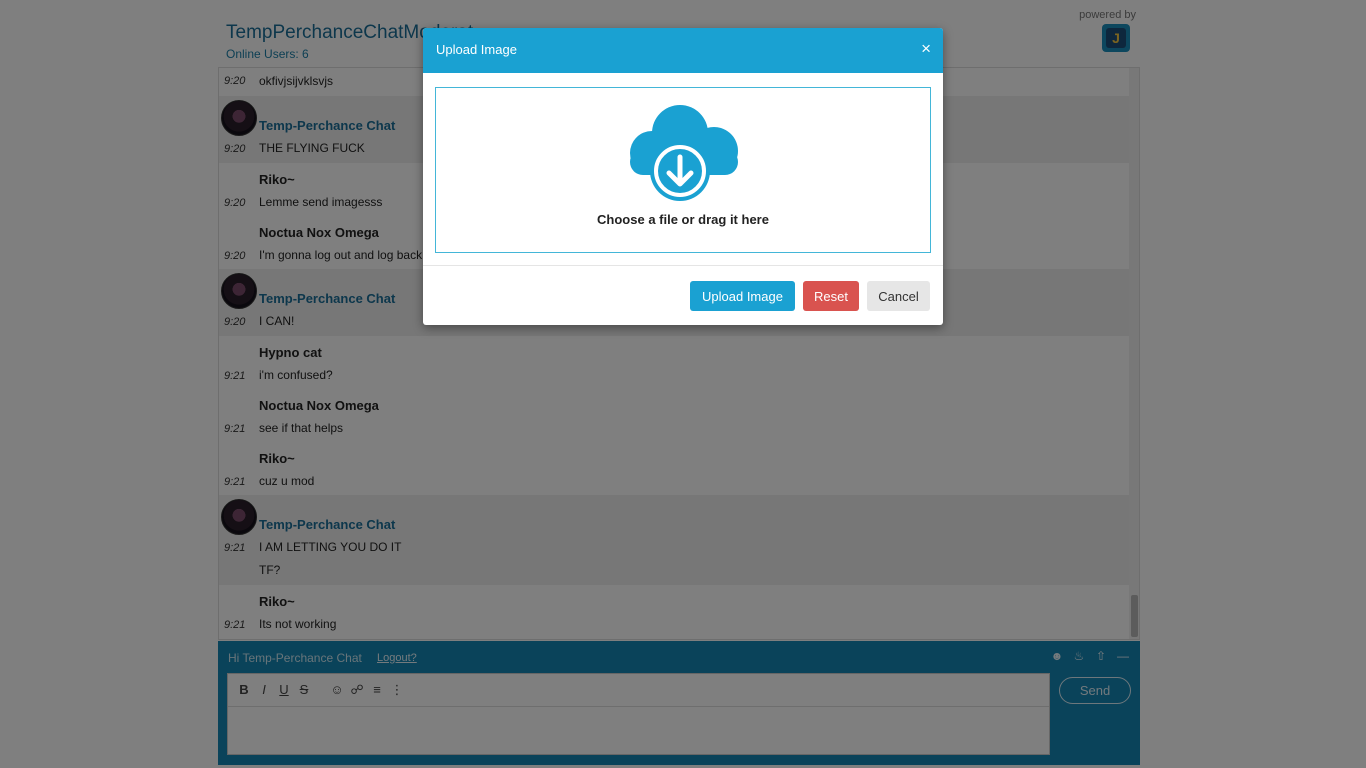  Describe the element at coordinates (476, 49) in the screenshot. I see `dialog-title: Upload Image` at that location.